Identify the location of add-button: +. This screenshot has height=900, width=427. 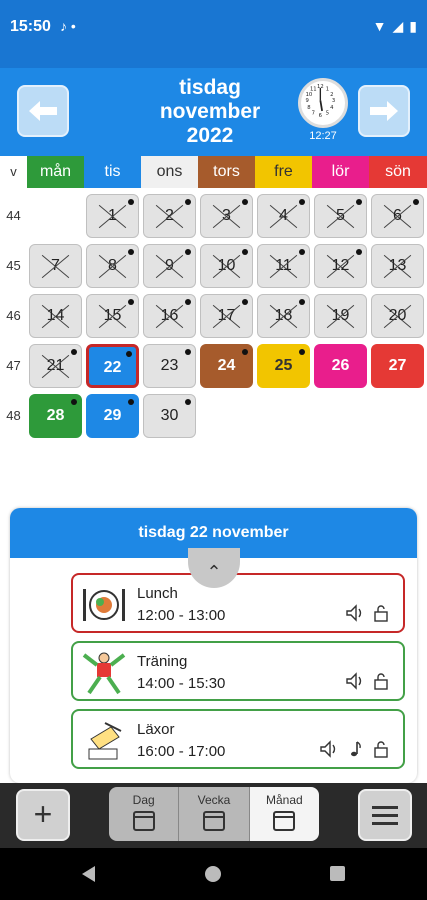
(43, 815).